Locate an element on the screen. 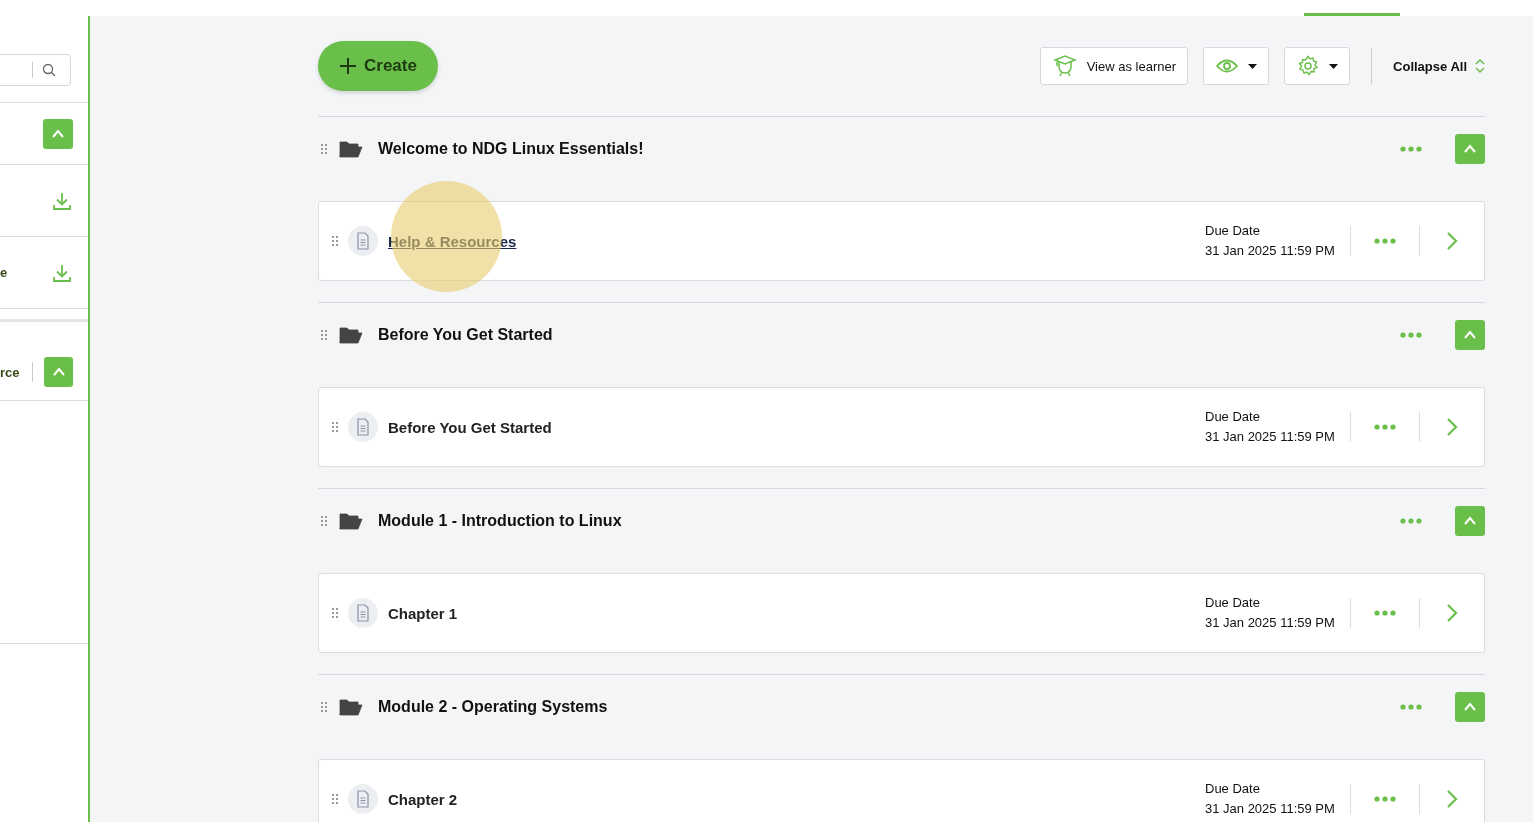  view-as-learner-button: View as learner is located at coordinates (1114, 66).